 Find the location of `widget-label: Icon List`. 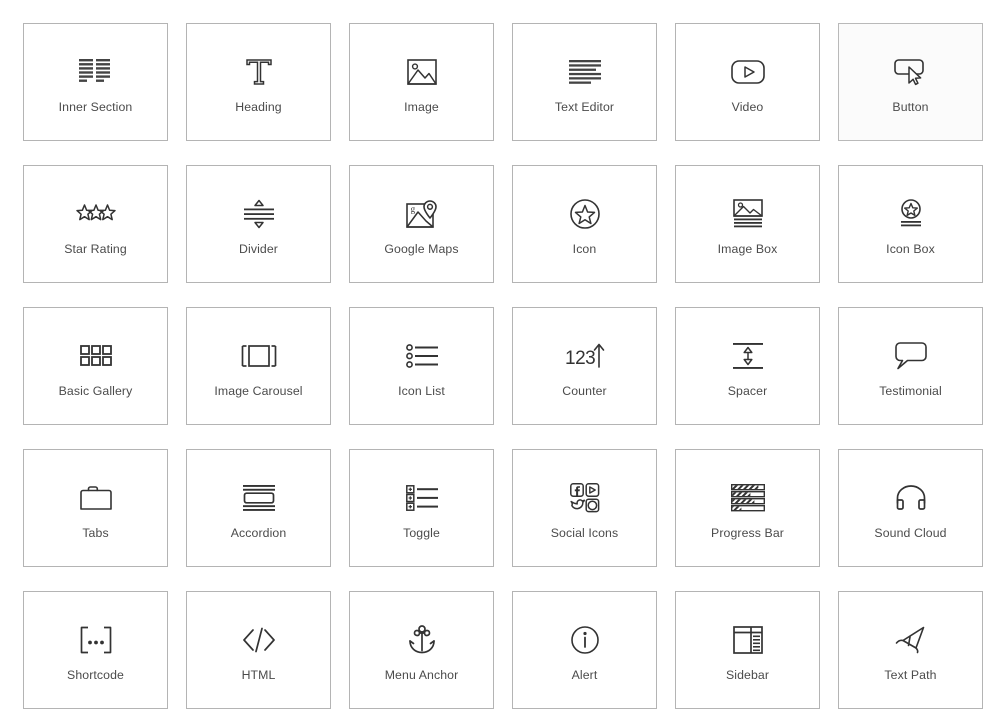

widget-label: Icon List is located at coordinates (421, 390).